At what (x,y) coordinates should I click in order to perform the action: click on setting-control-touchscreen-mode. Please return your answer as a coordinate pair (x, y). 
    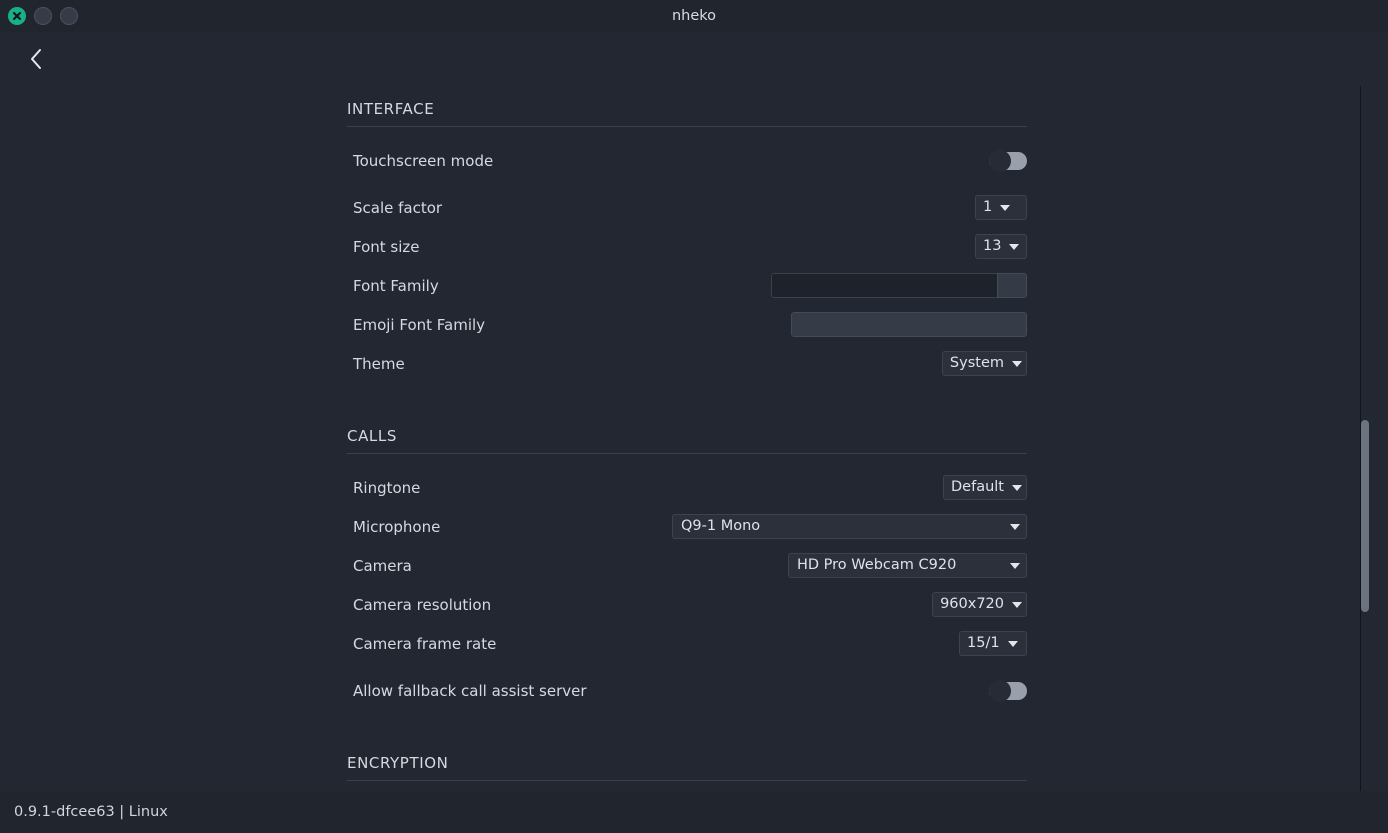
    Looking at the image, I should click on (1008, 160).